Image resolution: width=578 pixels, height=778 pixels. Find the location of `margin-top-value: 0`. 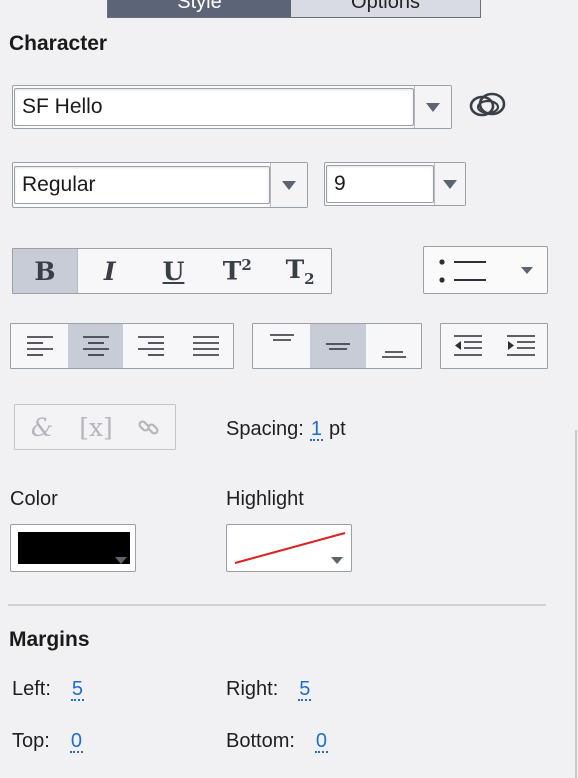

margin-top-value: 0 is located at coordinates (76, 742).